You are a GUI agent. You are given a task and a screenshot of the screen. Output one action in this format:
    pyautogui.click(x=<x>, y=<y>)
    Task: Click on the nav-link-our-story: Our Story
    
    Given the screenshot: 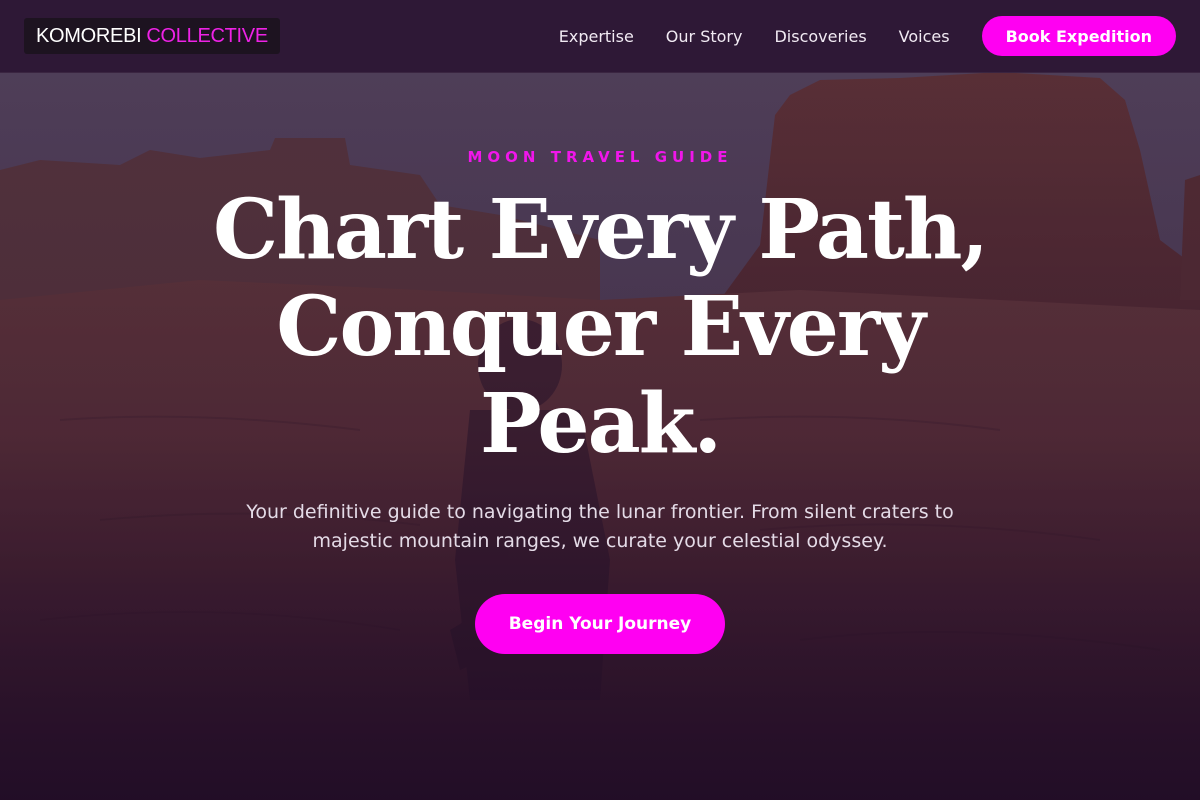 What is the action you would take?
    pyautogui.click(x=704, y=36)
    